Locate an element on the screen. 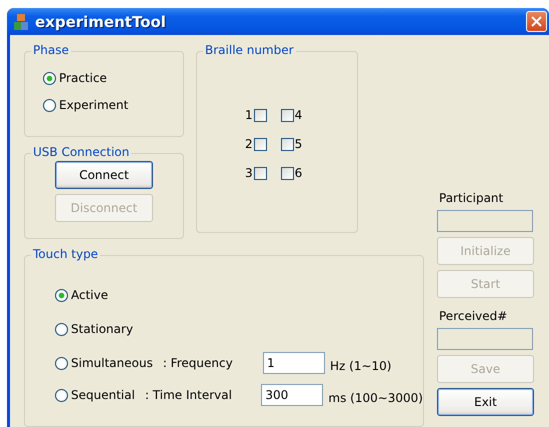  usb-button: Connect is located at coordinates (104, 175).